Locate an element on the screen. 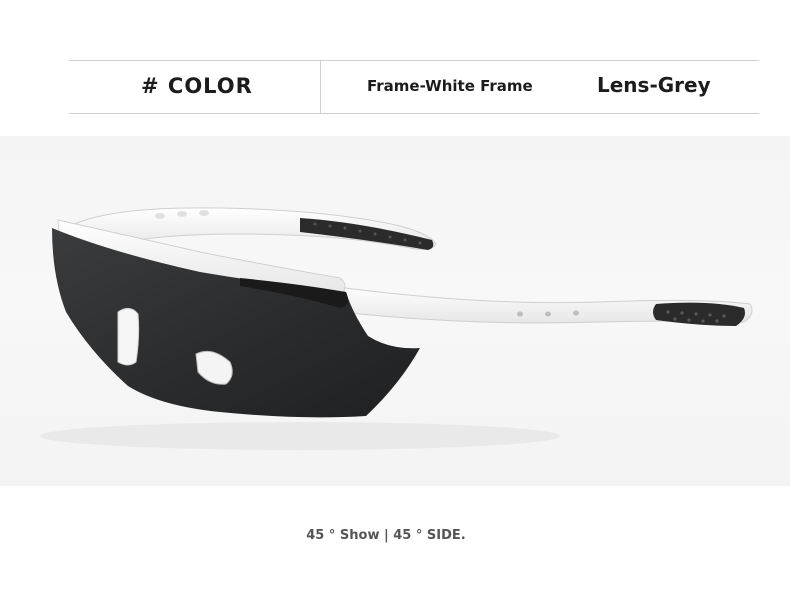  view-caption: 45 ° Show | 45 ° SIDE. is located at coordinates (386, 535).